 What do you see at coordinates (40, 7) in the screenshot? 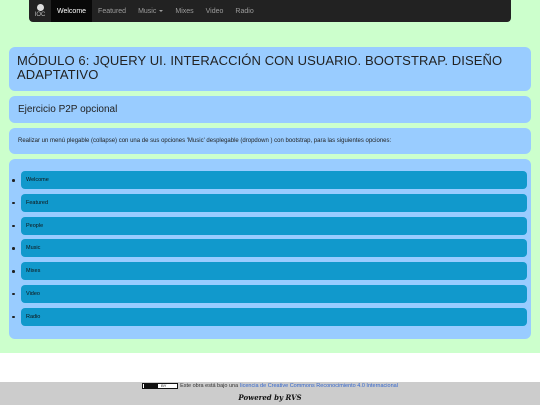
I see `logo-icon` at bounding box center [40, 7].